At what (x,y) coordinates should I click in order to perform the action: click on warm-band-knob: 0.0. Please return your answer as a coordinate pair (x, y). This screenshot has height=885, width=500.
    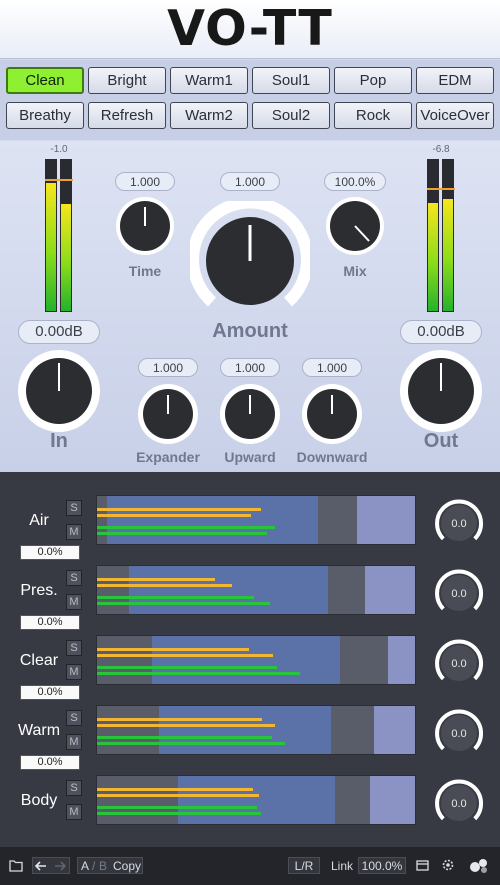
    Looking at the image, I should click on (459, 733).